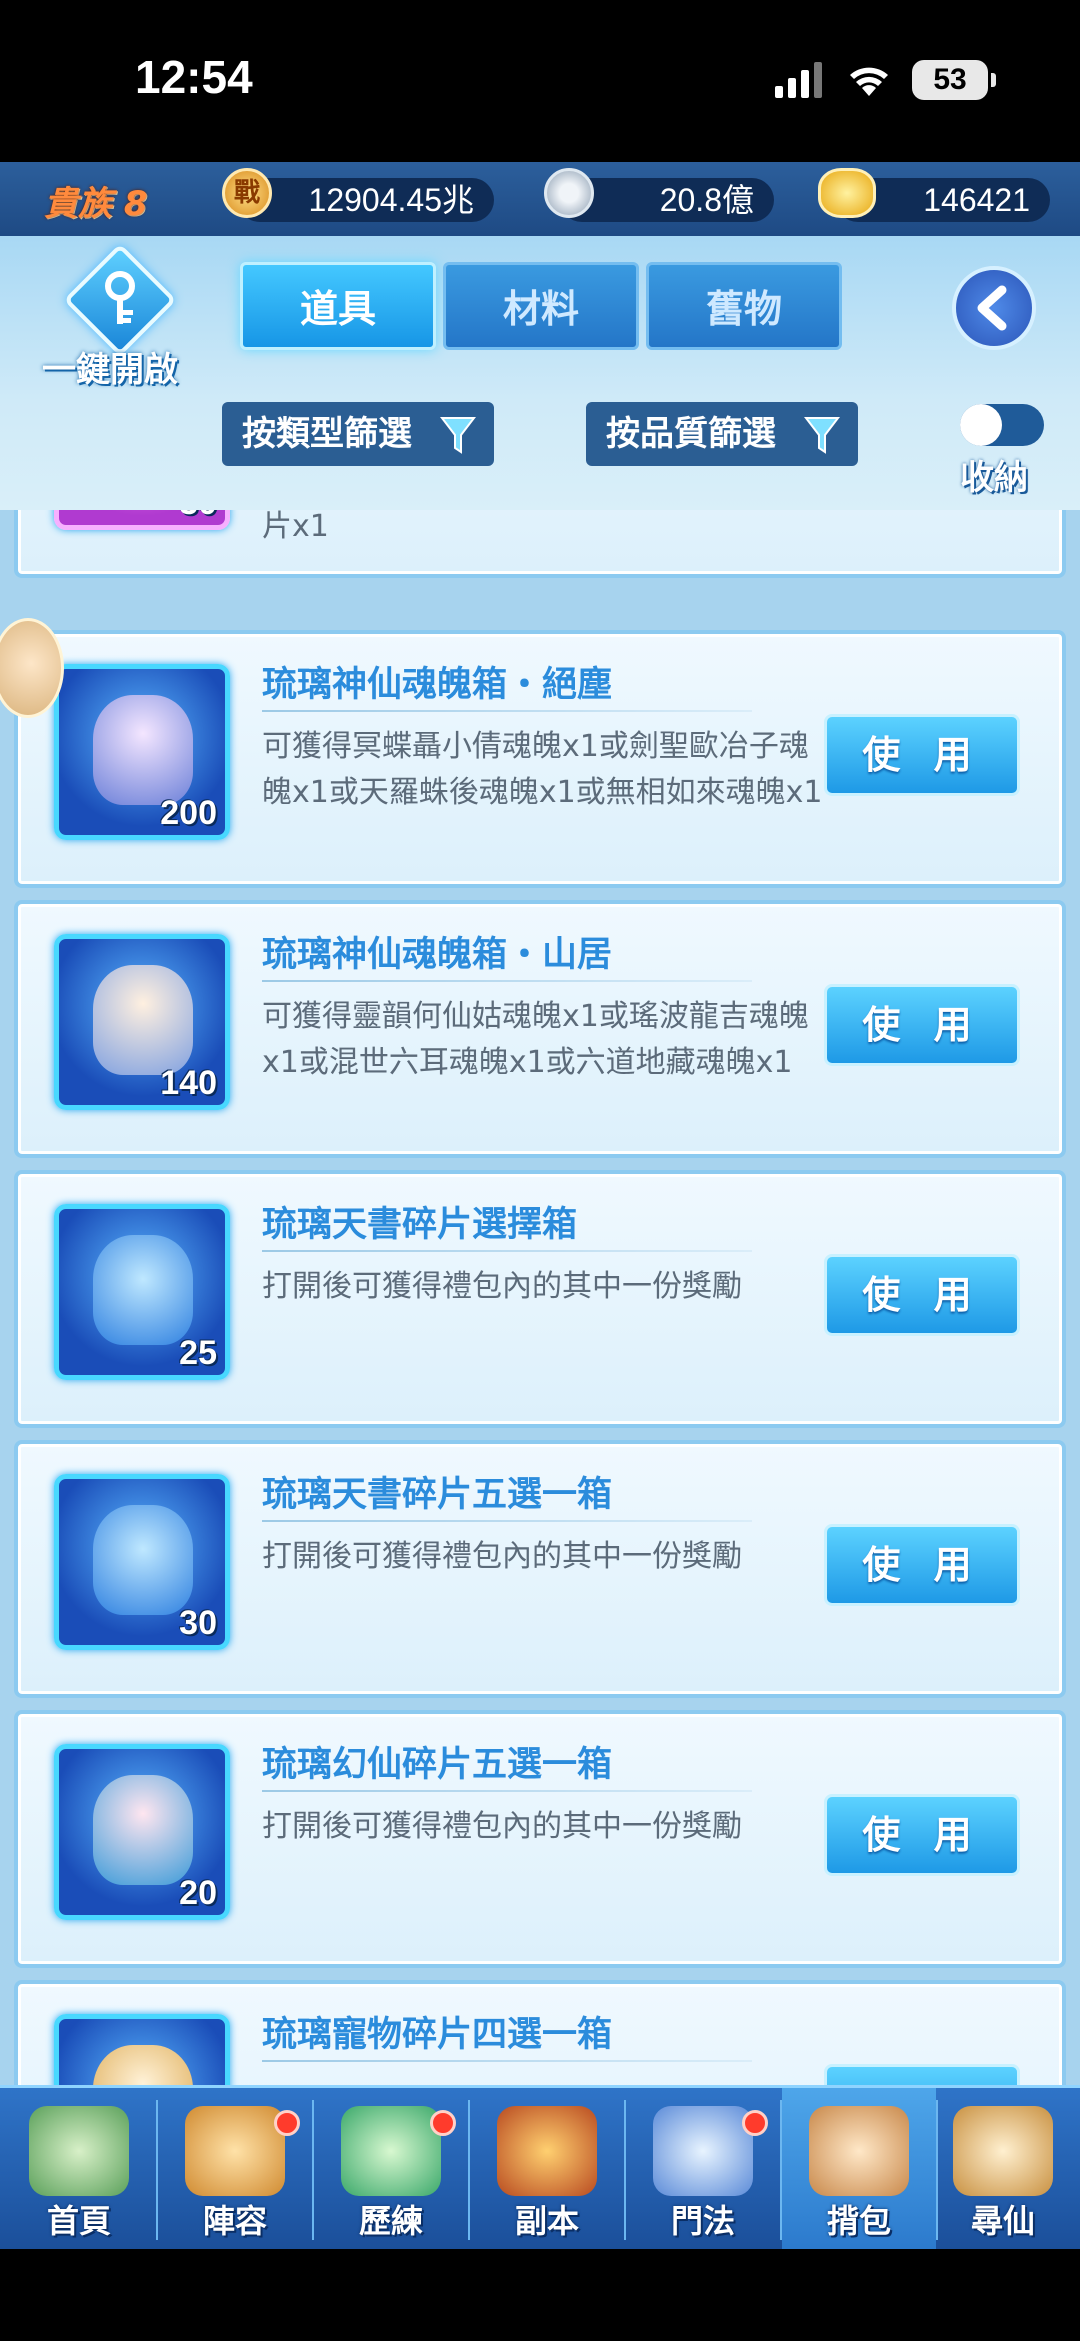 The width and height of the screenshot is (1080, 2341). I want to click on collapse-label: 收納, so click(994, 478).